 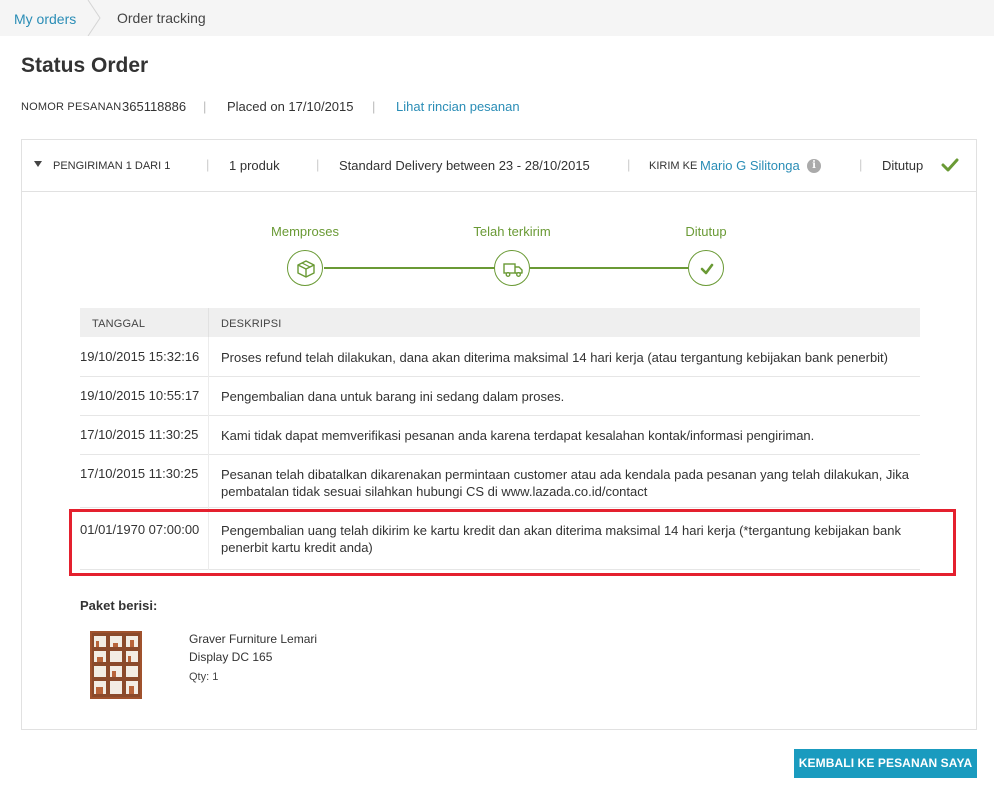 What do you see at coordinates (885, 763) in the screenshot?
I see `back-to-orders-button: KEMBALI KE PESANAN SAYA` at bounding box center [885, 763].